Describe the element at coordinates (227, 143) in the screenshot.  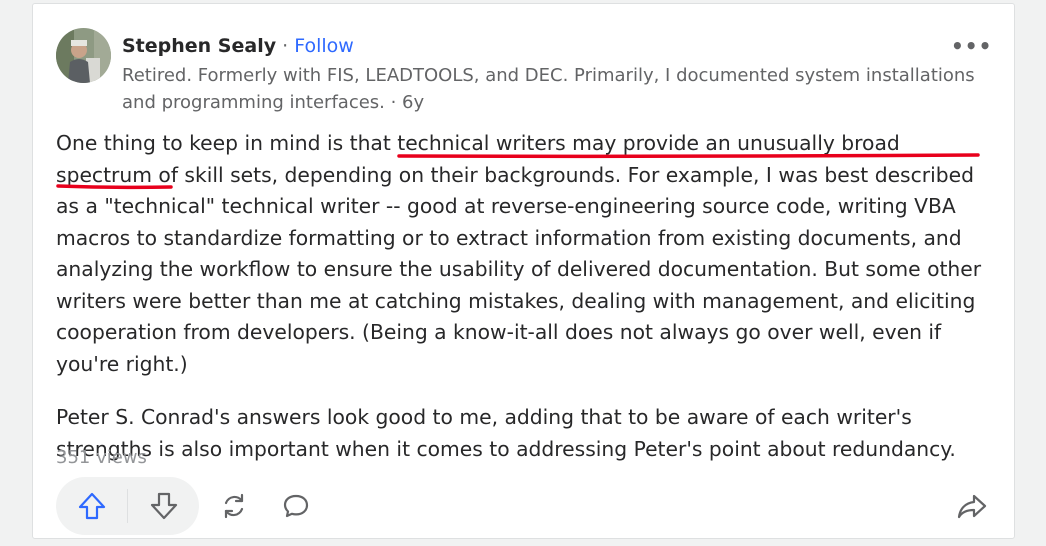
I see `paragraph-1-lead: One thing to keep in mind is that` at that location.